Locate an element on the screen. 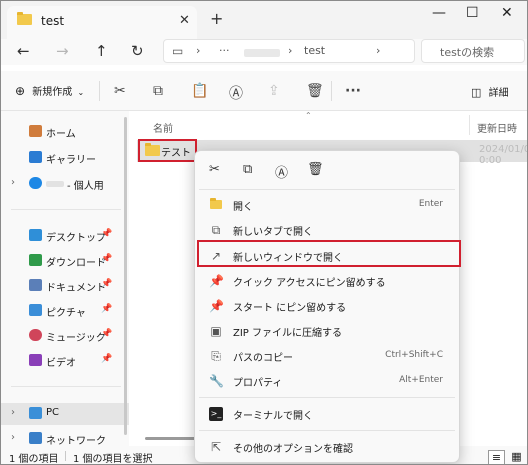 Image resolution: width=528 pixels, height=465 pixels. more-options-icon: ⇱ is located at coordinates (216, 447).